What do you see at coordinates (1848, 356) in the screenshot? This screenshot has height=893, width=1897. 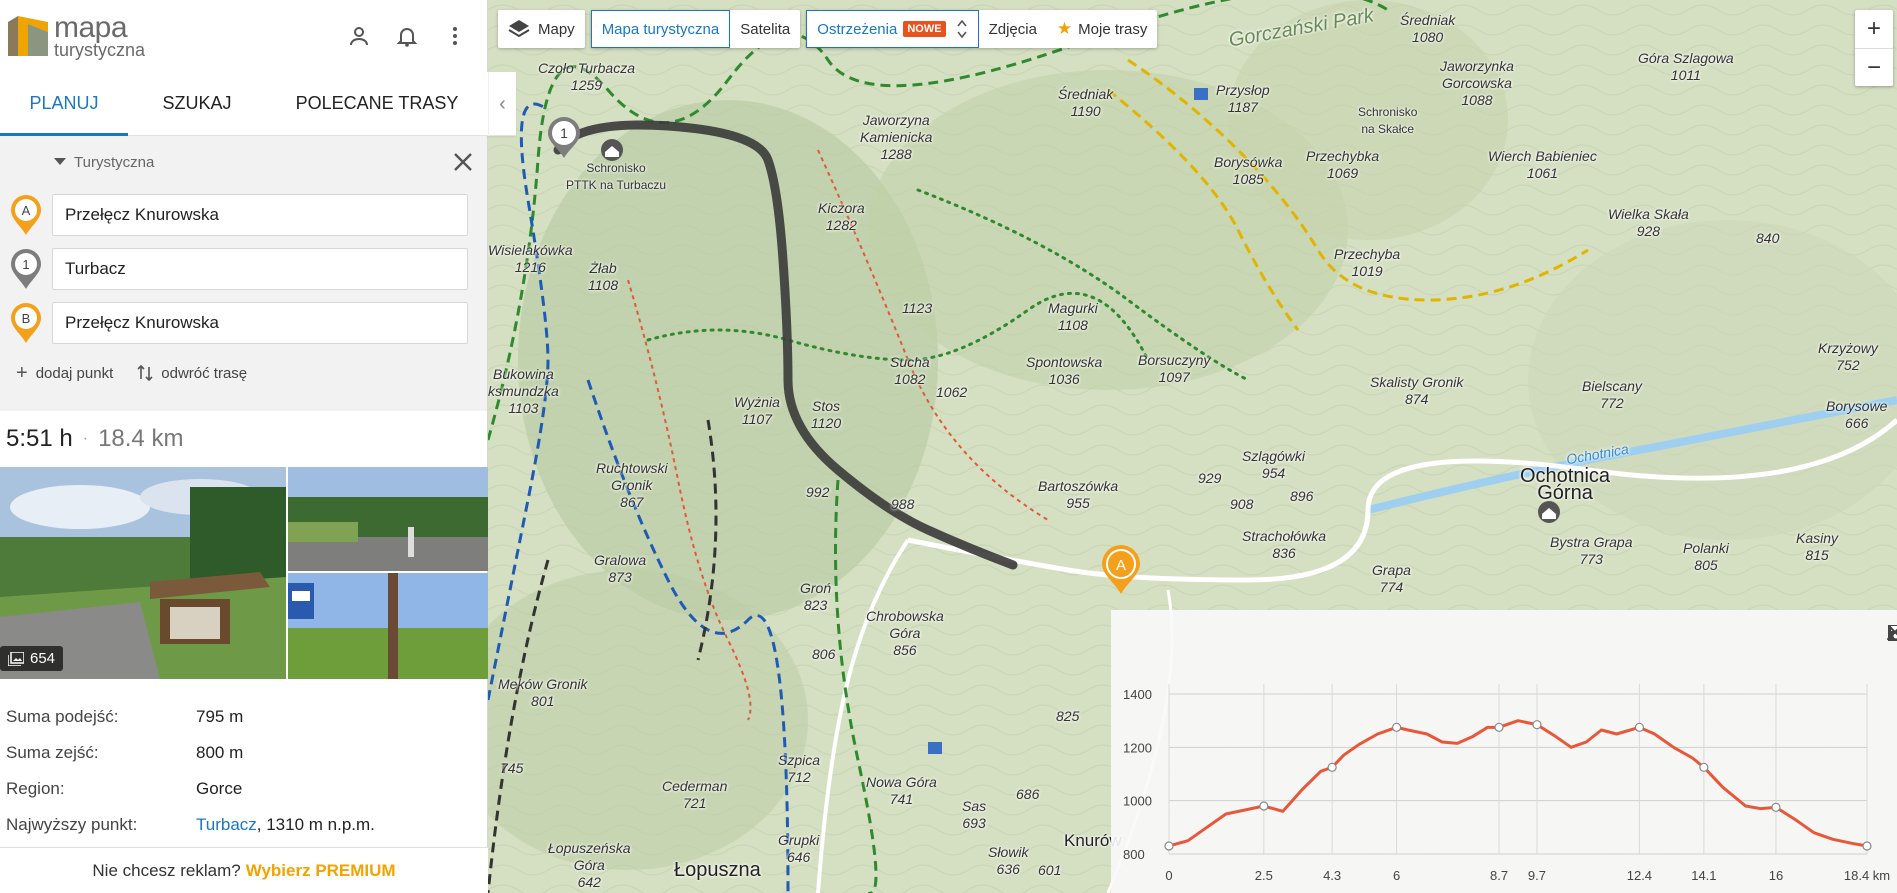 I see `map-label: Krzyżowy 752` at bounding box center [1848, 356].